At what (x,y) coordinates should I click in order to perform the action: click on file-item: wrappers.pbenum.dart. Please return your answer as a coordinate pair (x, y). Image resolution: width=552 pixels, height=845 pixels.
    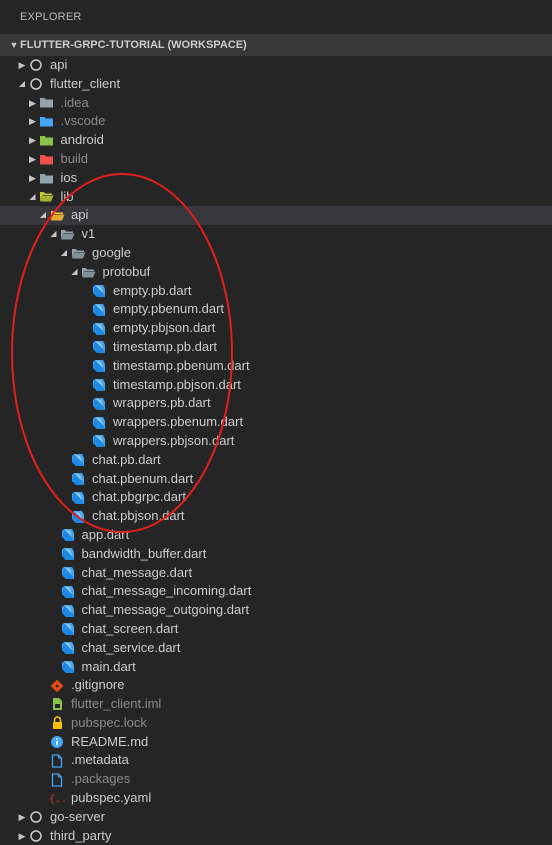
    Looking at the image, I should click on (276, 422).